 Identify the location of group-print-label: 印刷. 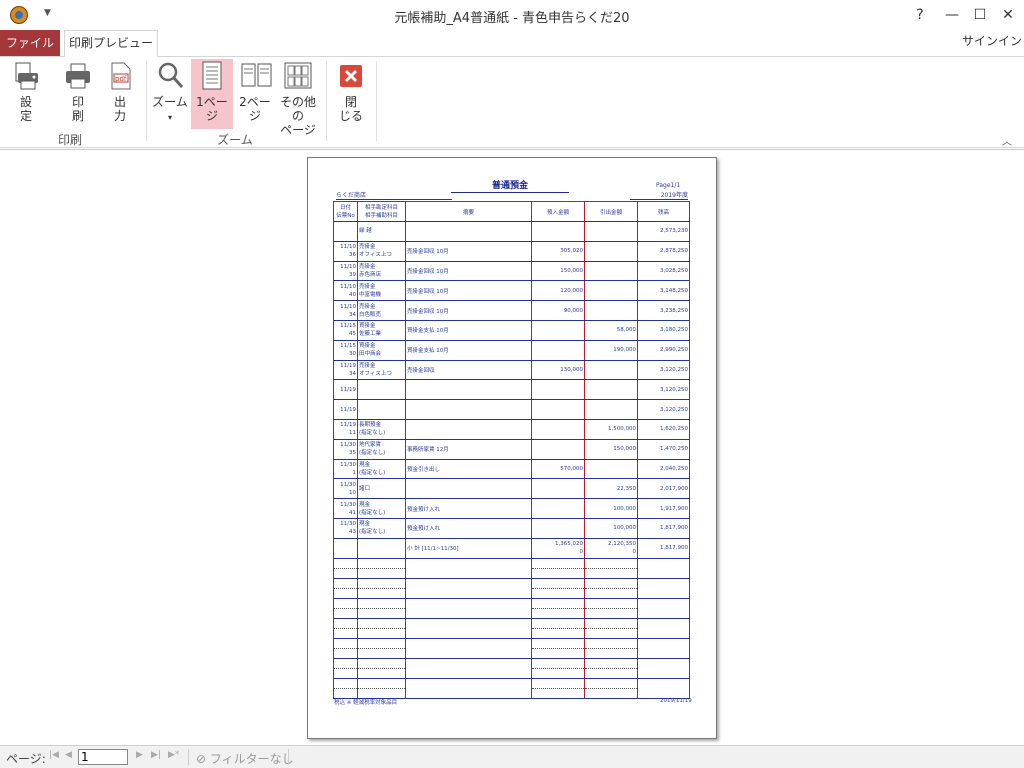
(69, 140).